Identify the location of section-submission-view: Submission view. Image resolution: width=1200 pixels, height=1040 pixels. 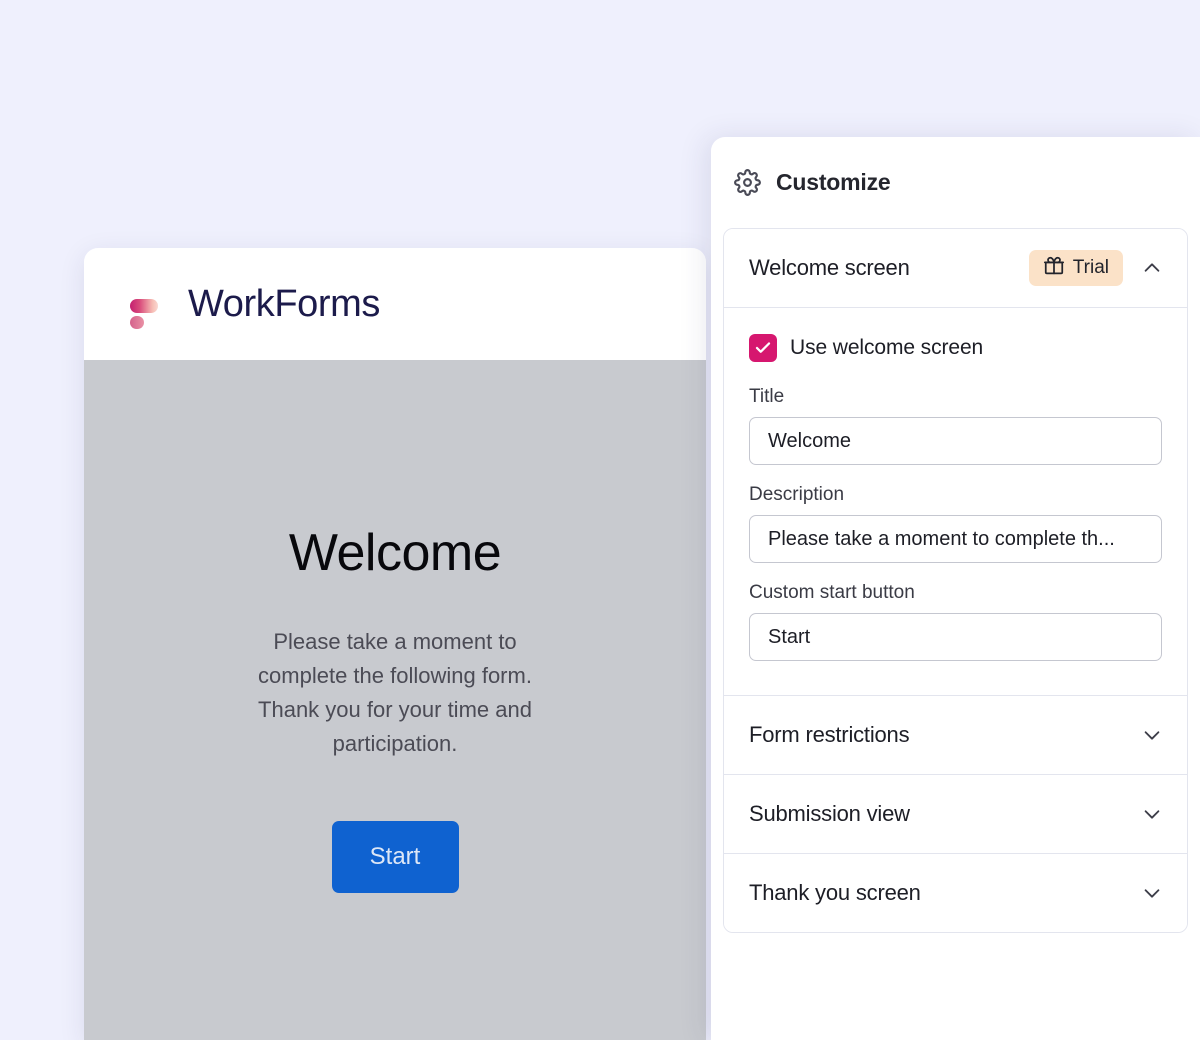
(955, 813).